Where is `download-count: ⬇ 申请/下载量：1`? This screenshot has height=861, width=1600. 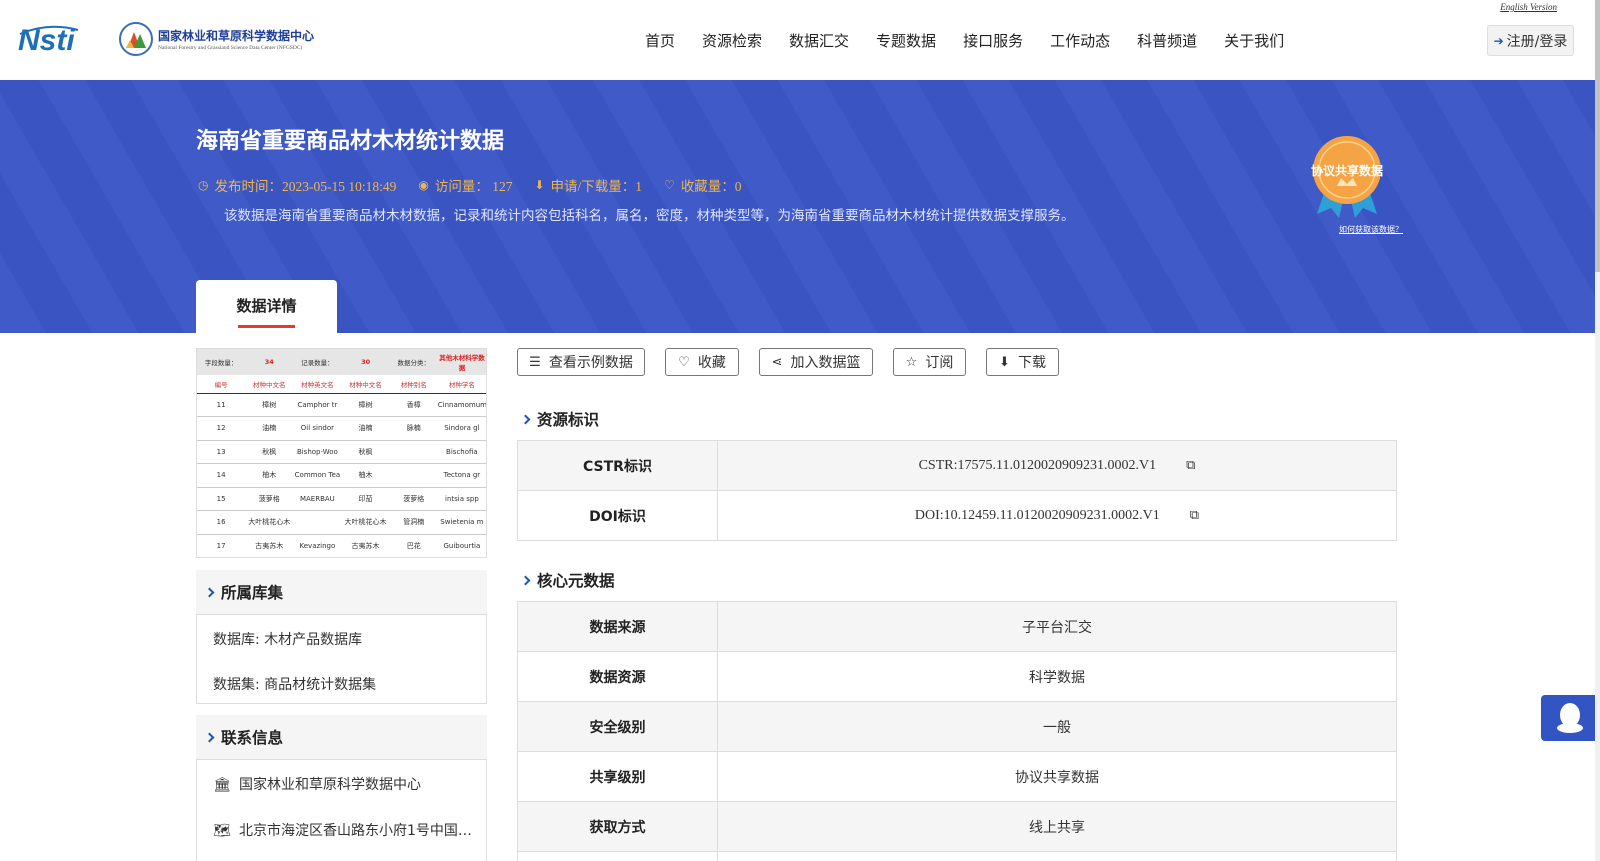 download-count: ⬇ 申请/下载量：1 is located at coordinates (588, 186).